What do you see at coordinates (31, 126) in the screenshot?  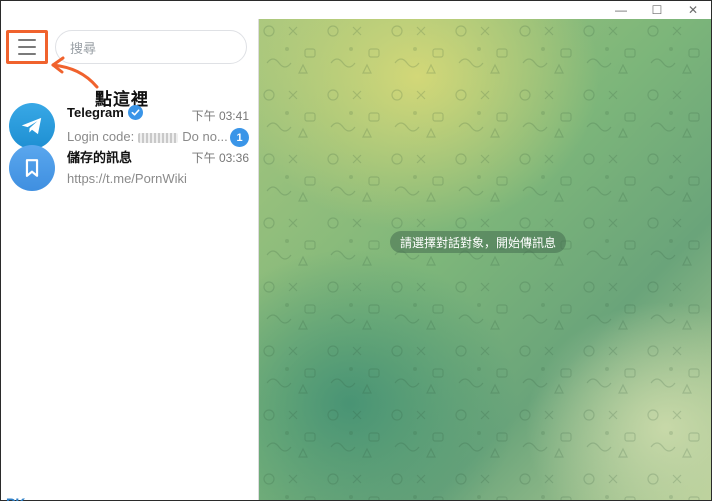 I see `telegram-plane-icon` at bounding box center [31, 126].